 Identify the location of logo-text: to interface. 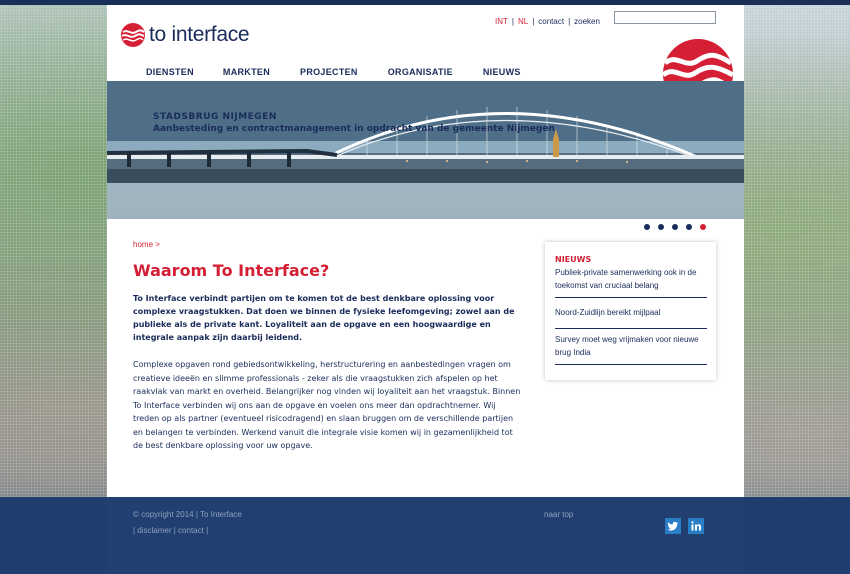
(199, 34).